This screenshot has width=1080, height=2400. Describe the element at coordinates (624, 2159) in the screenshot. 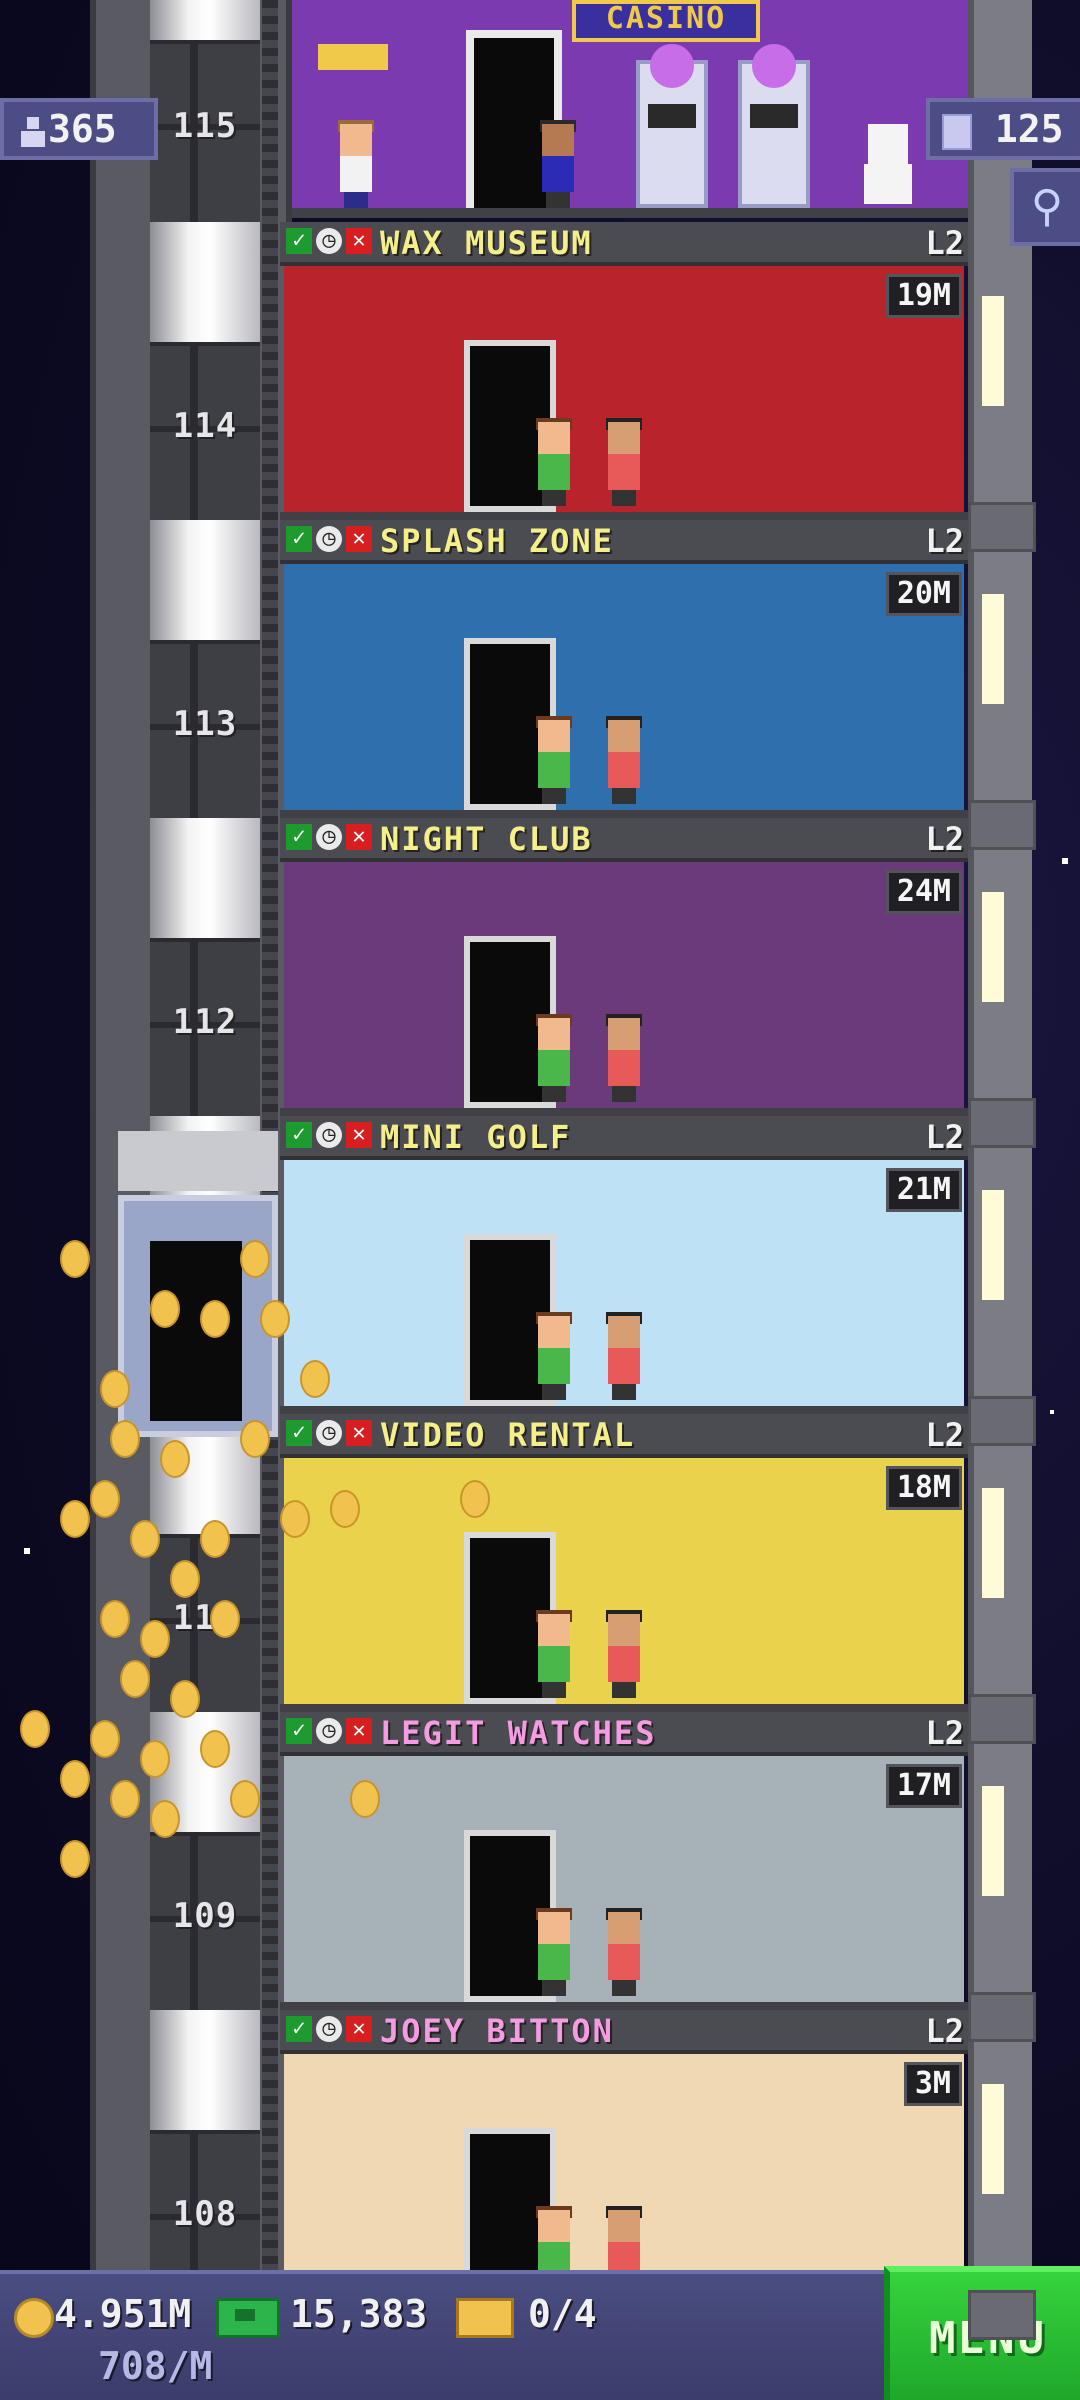

I see `floor-joey-bitton: ✓ ◷ ✕ JOEY BITTON L2 3M` at that location.